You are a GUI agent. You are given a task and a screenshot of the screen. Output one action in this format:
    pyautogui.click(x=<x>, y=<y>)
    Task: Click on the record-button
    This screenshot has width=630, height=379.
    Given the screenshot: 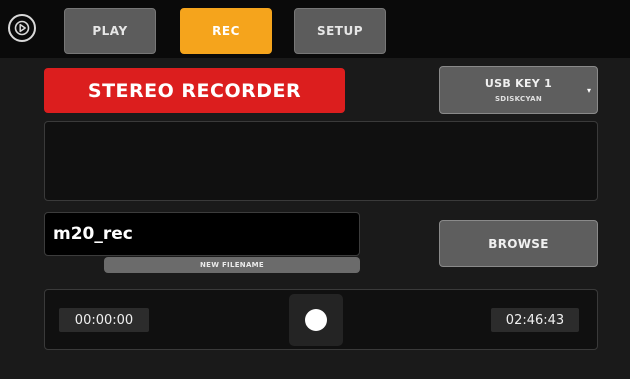 What is the action you would take?
    pyautogui.click(x=316, y=320)
    